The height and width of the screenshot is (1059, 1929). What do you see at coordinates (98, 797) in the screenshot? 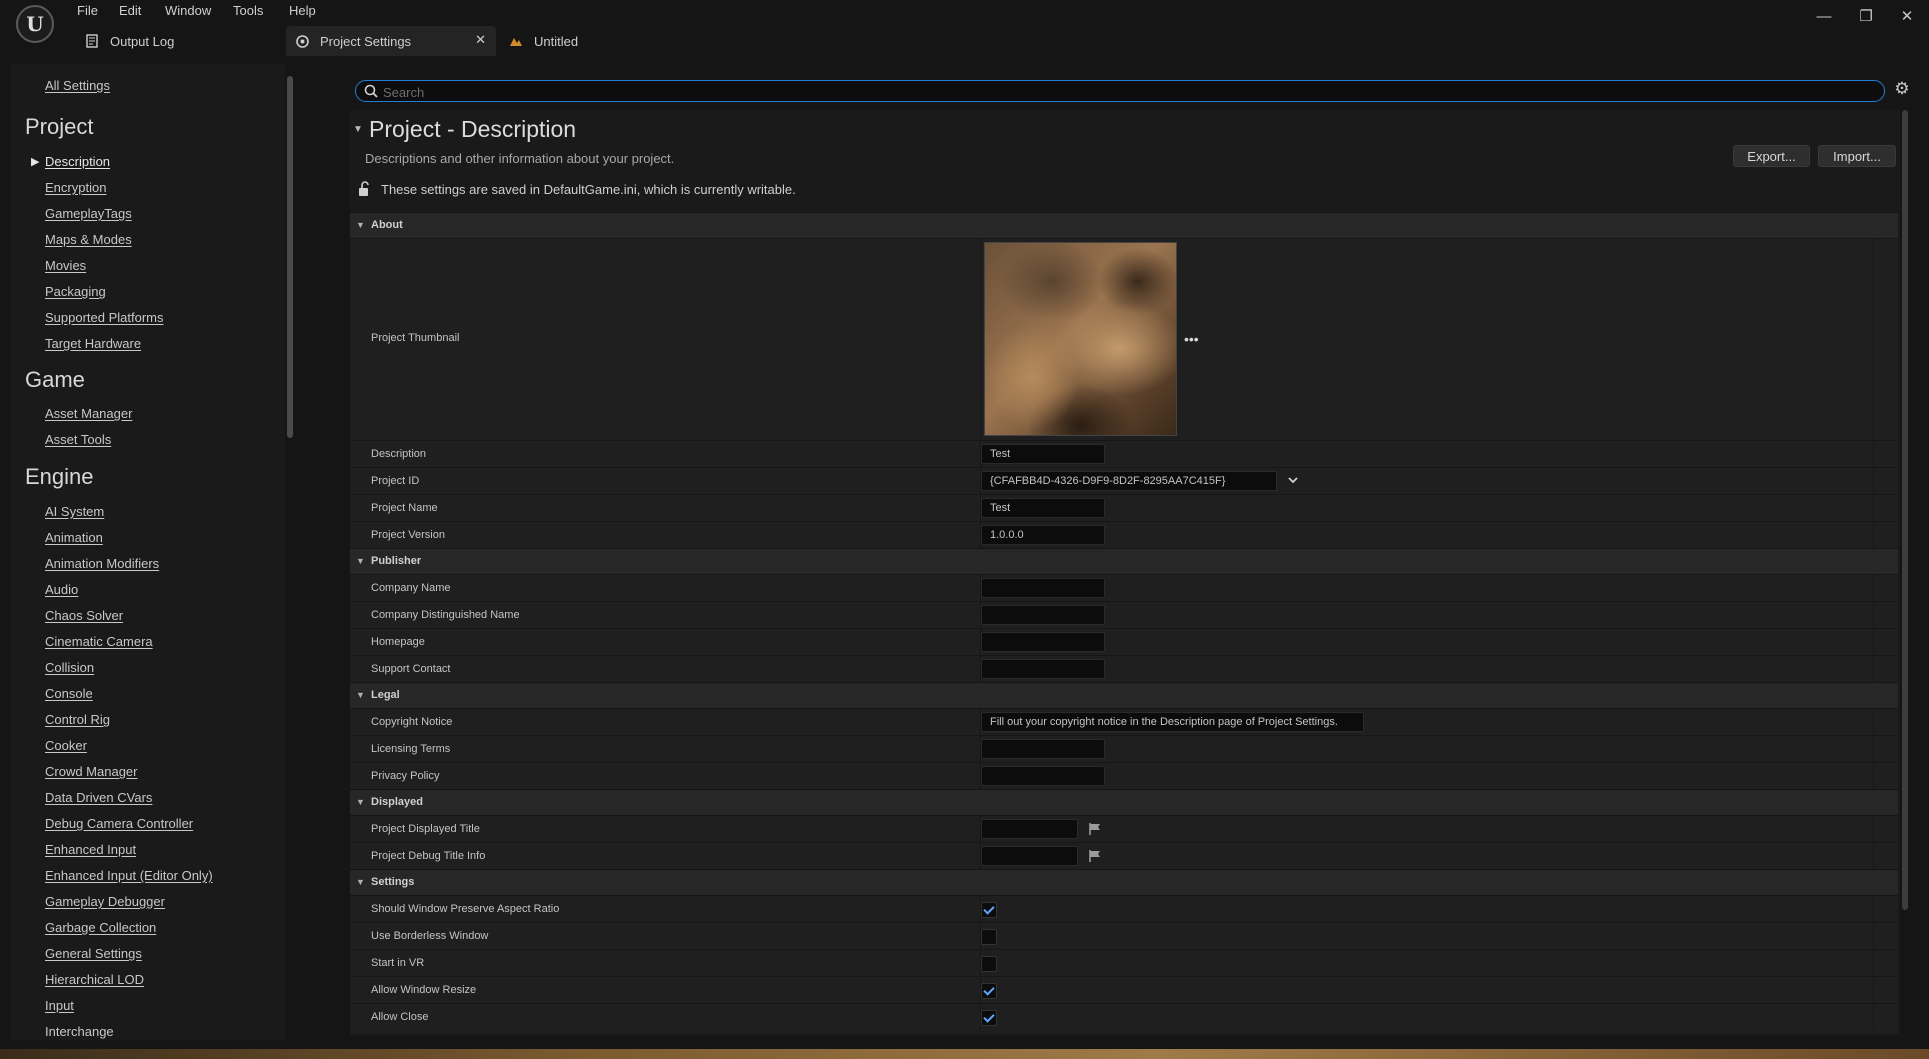
I see `sidebar-item-data-driven-cvars: Data Driven CVars` at bounding box center [98, 797].